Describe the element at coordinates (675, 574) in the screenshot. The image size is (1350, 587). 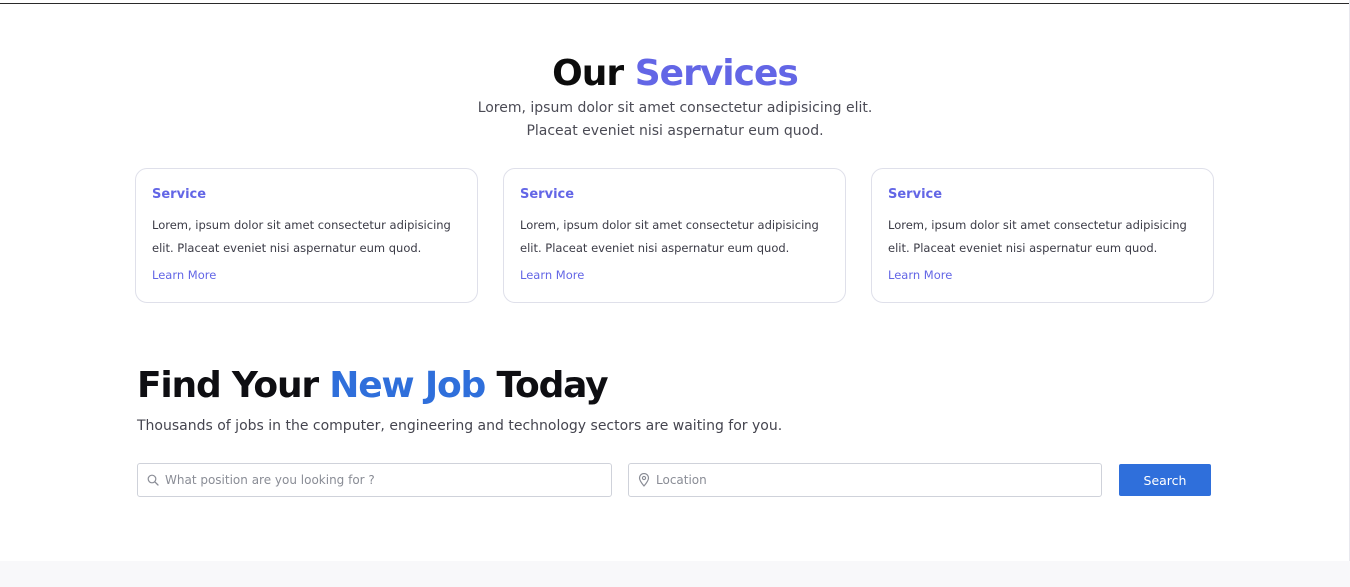
I see `next-section-band` at that location.